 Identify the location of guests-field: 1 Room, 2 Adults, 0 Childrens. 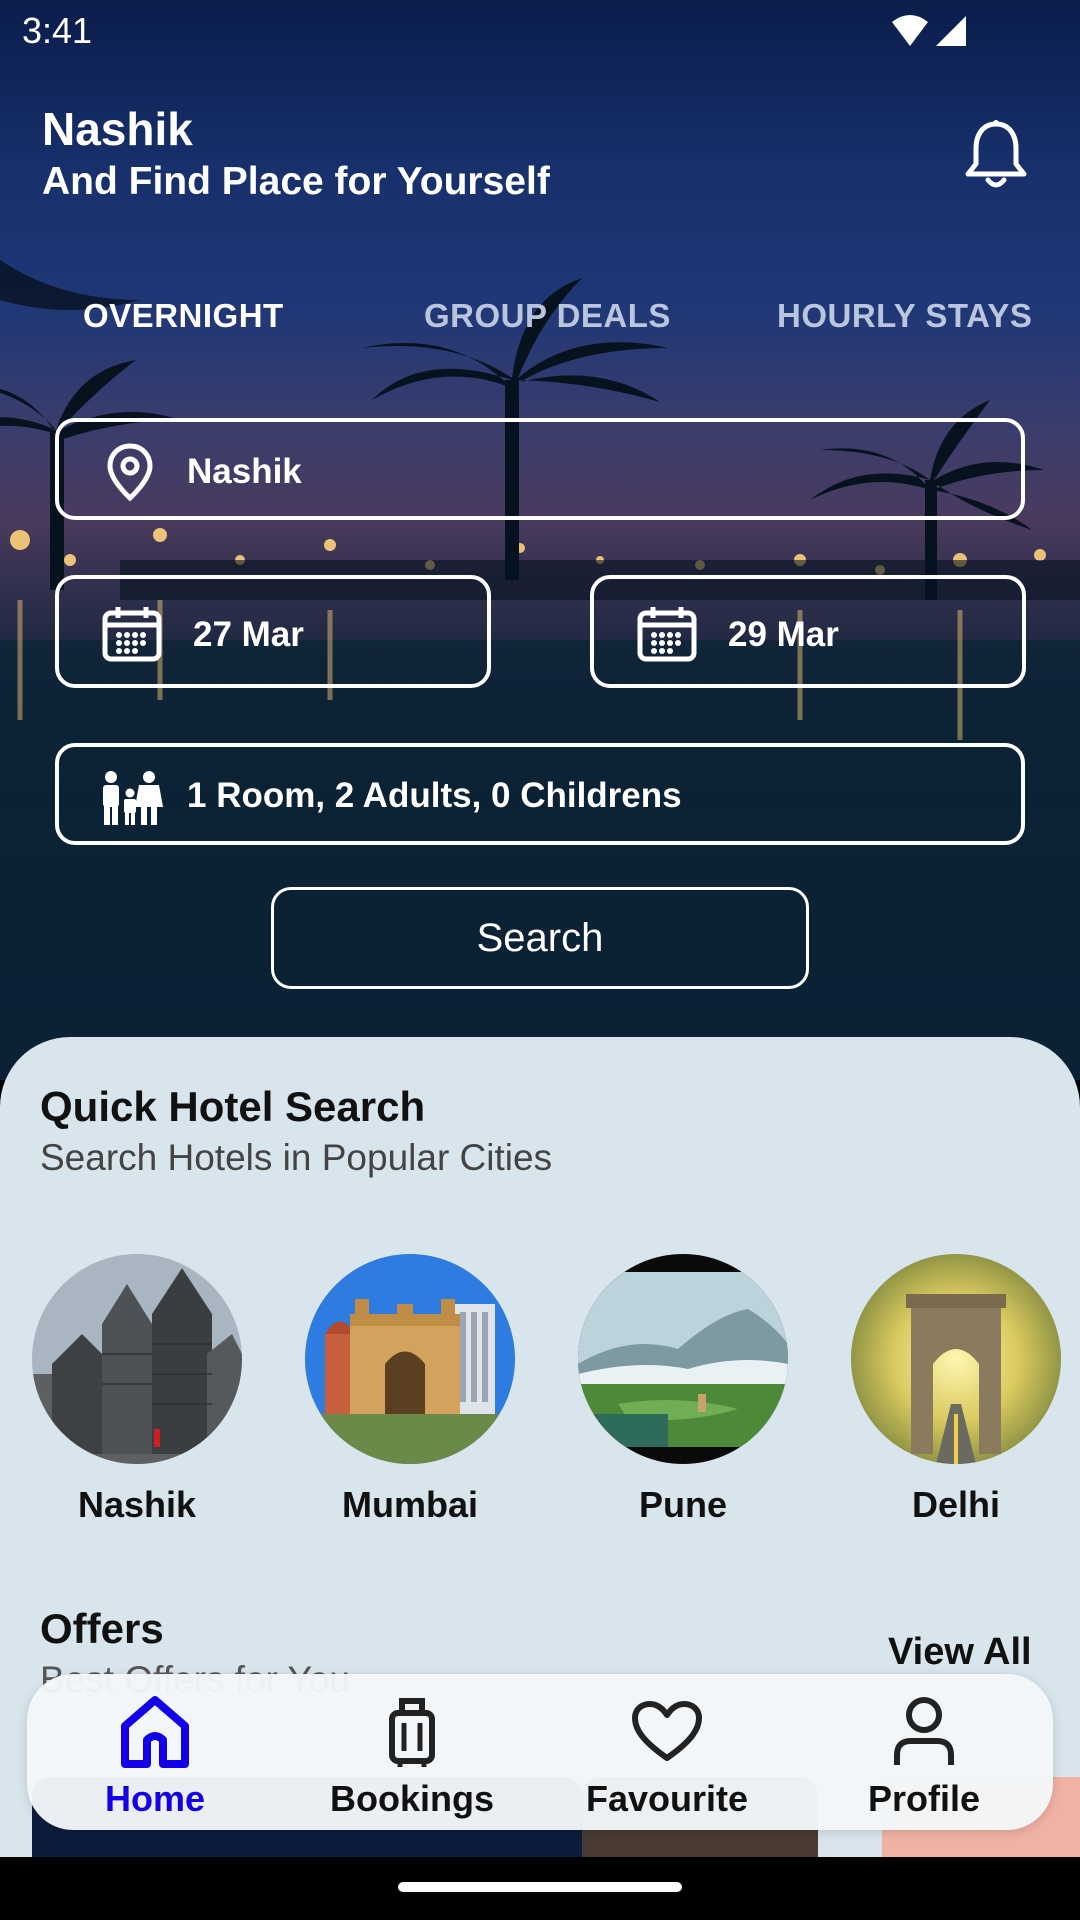
(540, 794).